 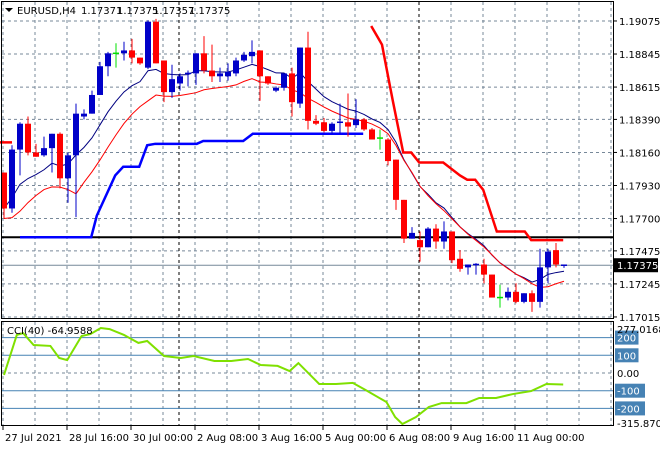 What do you see at coordinates (638, 330) in the screenshot?
I see `cci-max-label: 277.0168` at bounding box center [638, 330].